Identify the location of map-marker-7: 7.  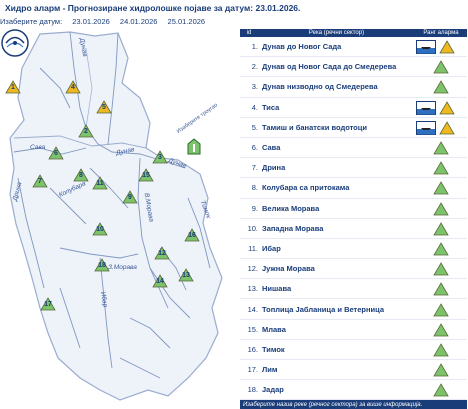
(40, 181).